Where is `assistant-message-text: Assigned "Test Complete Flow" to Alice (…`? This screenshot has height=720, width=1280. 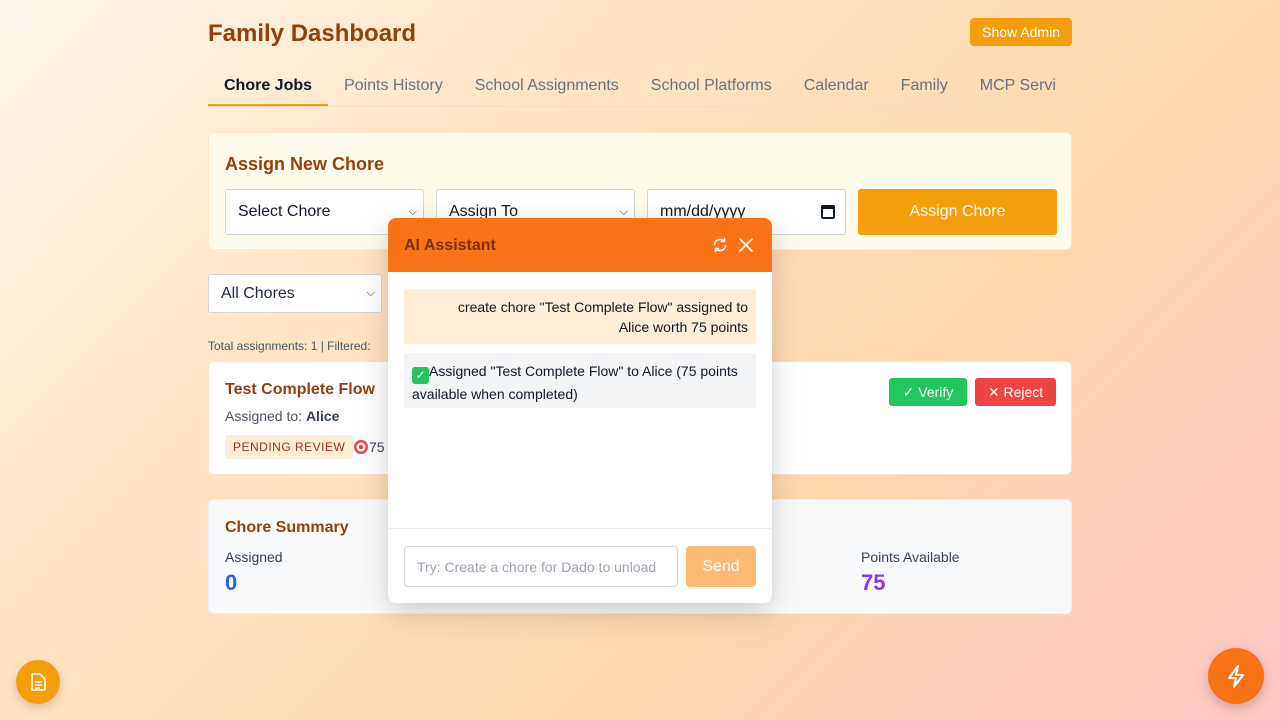 assistant-message-text: Assigned "Test Complete Flow" to Alice (… is located at coordinates (575, 382).